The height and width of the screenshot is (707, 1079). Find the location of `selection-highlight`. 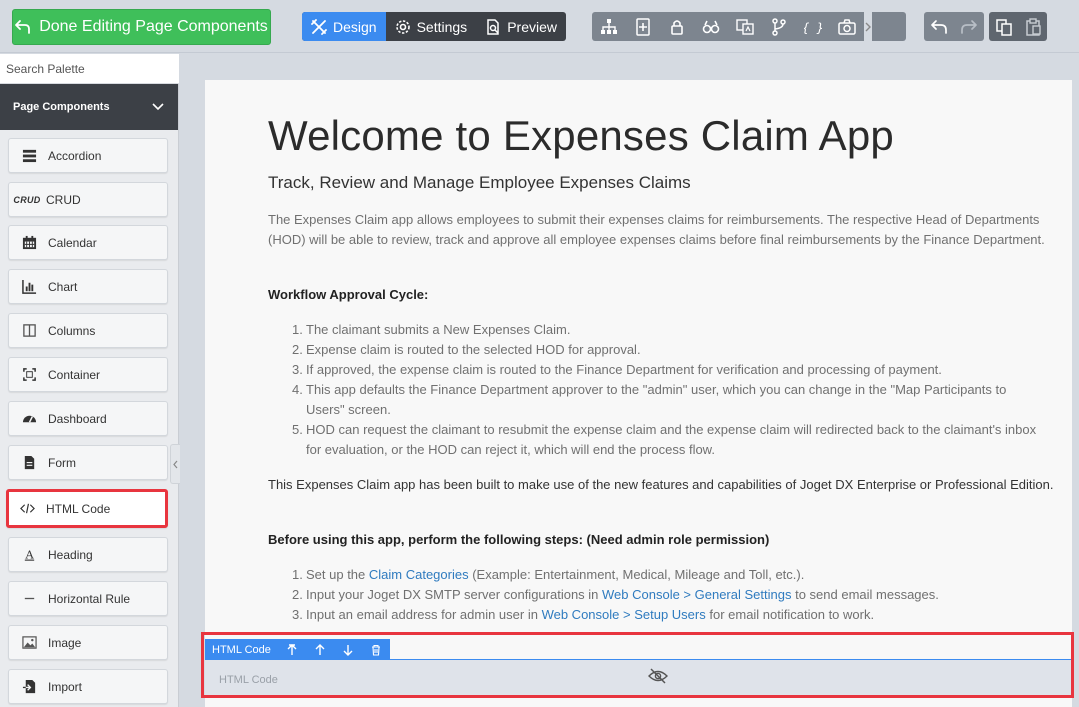

selection-highlight is located at coordinates (637, 665).